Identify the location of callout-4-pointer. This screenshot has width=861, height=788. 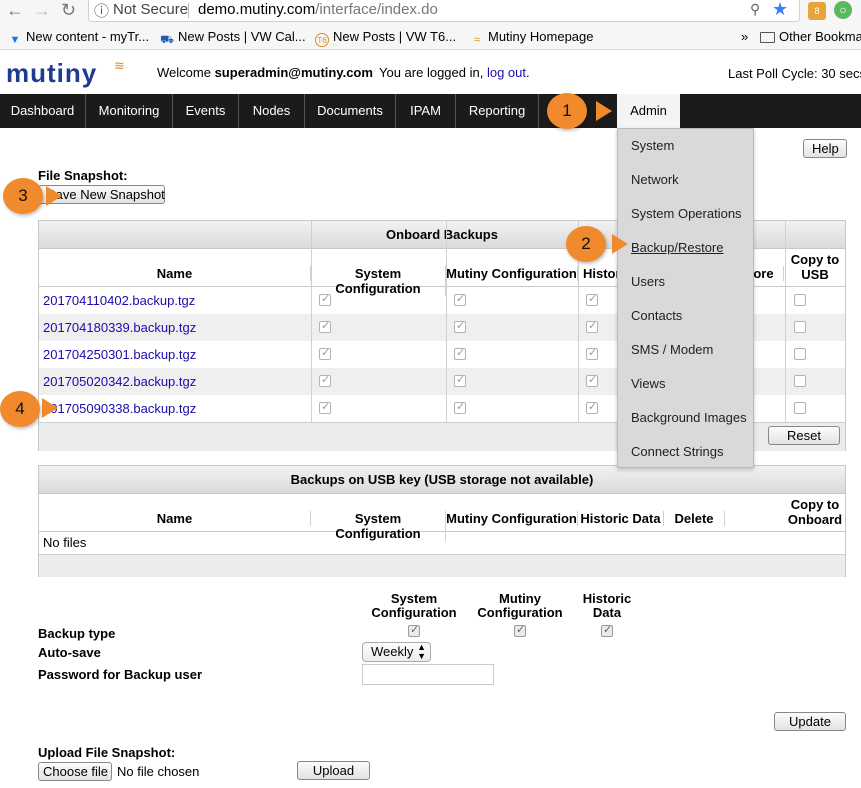
(50, 408).